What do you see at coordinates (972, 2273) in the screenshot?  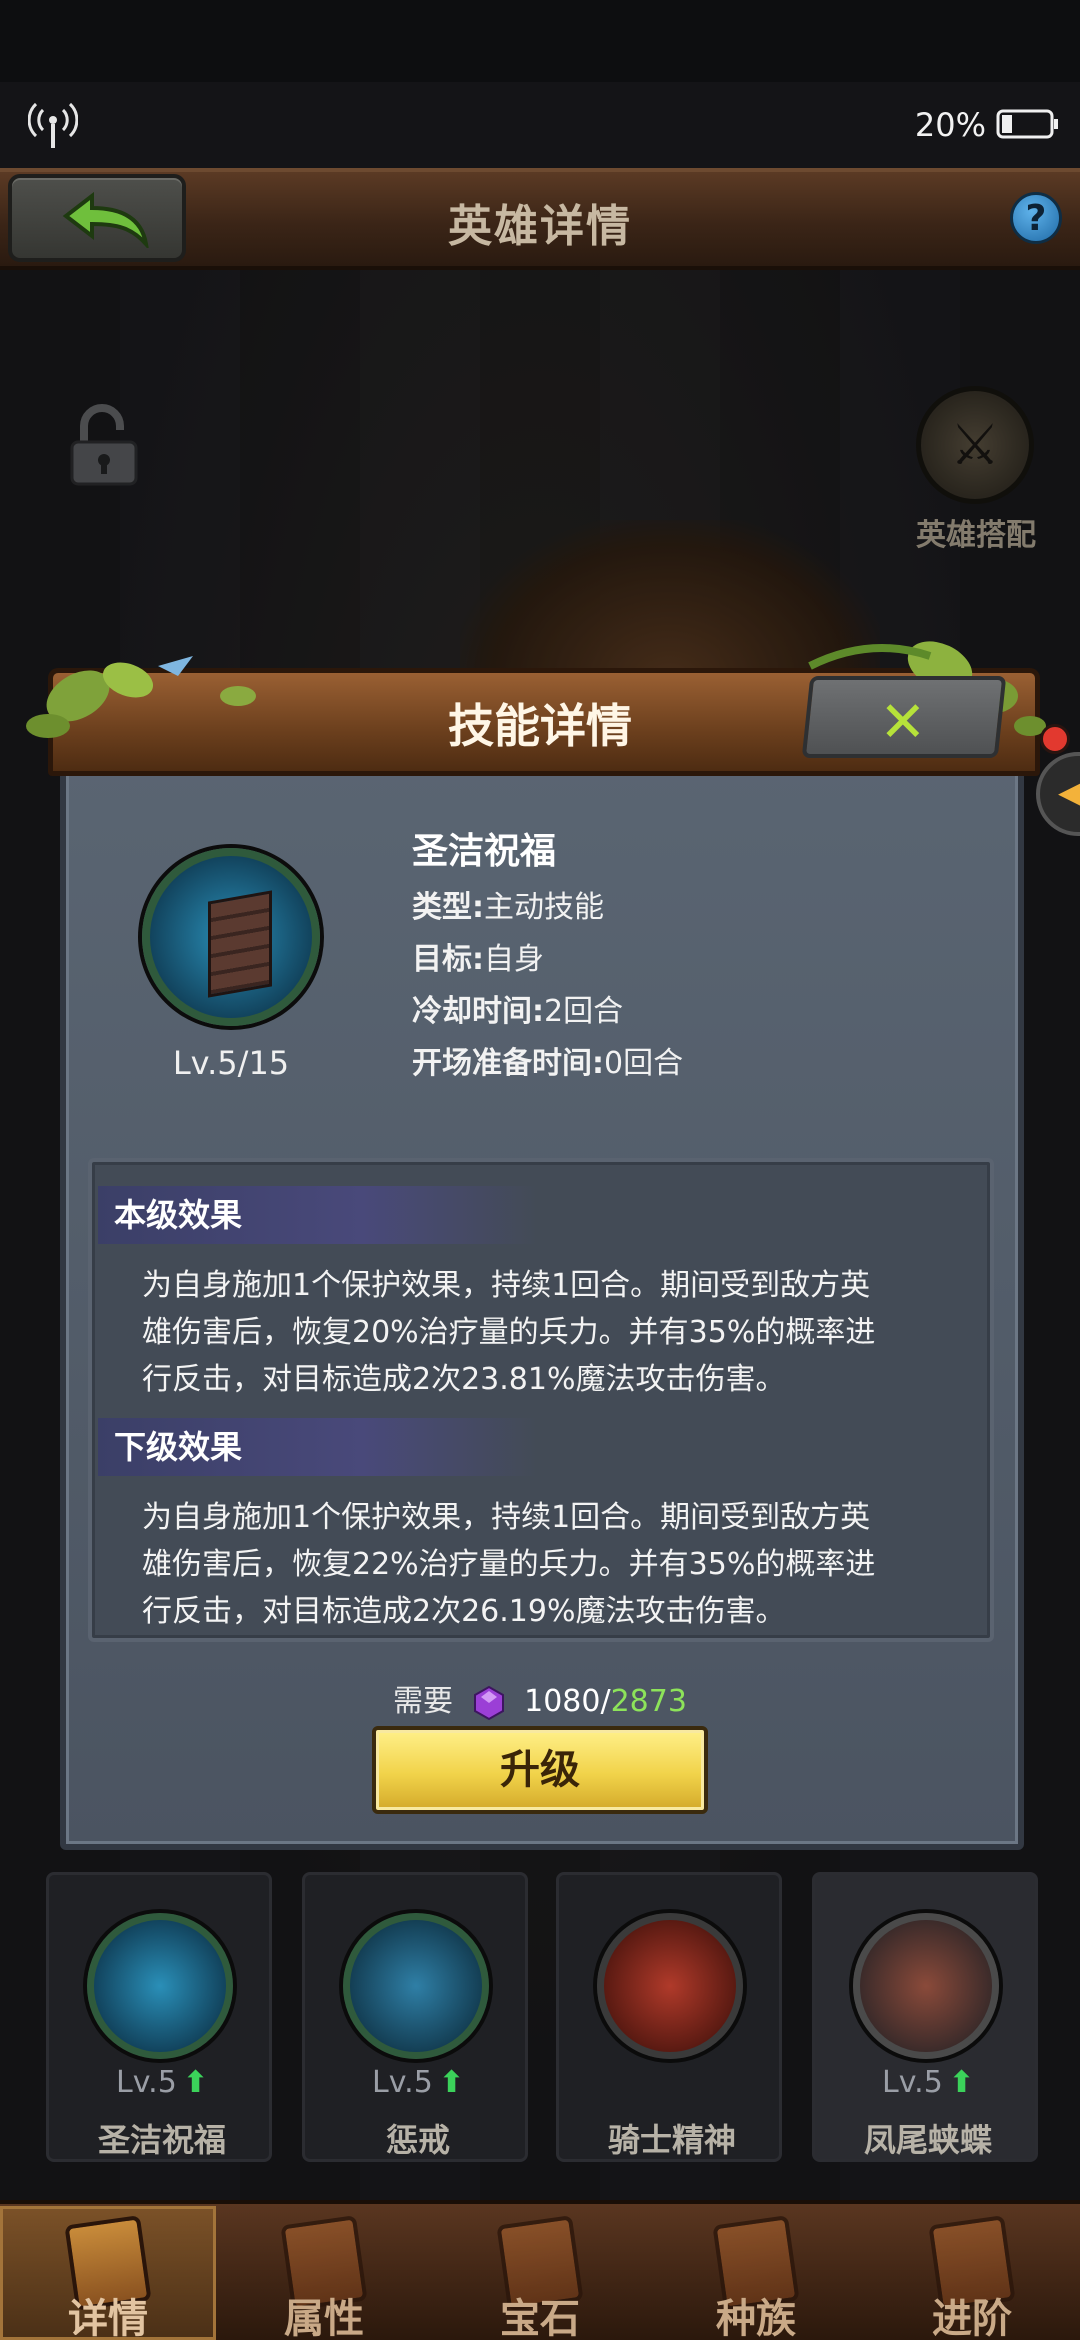 I see `tab-advance: 进阶` at bounding box center [972, 2273].